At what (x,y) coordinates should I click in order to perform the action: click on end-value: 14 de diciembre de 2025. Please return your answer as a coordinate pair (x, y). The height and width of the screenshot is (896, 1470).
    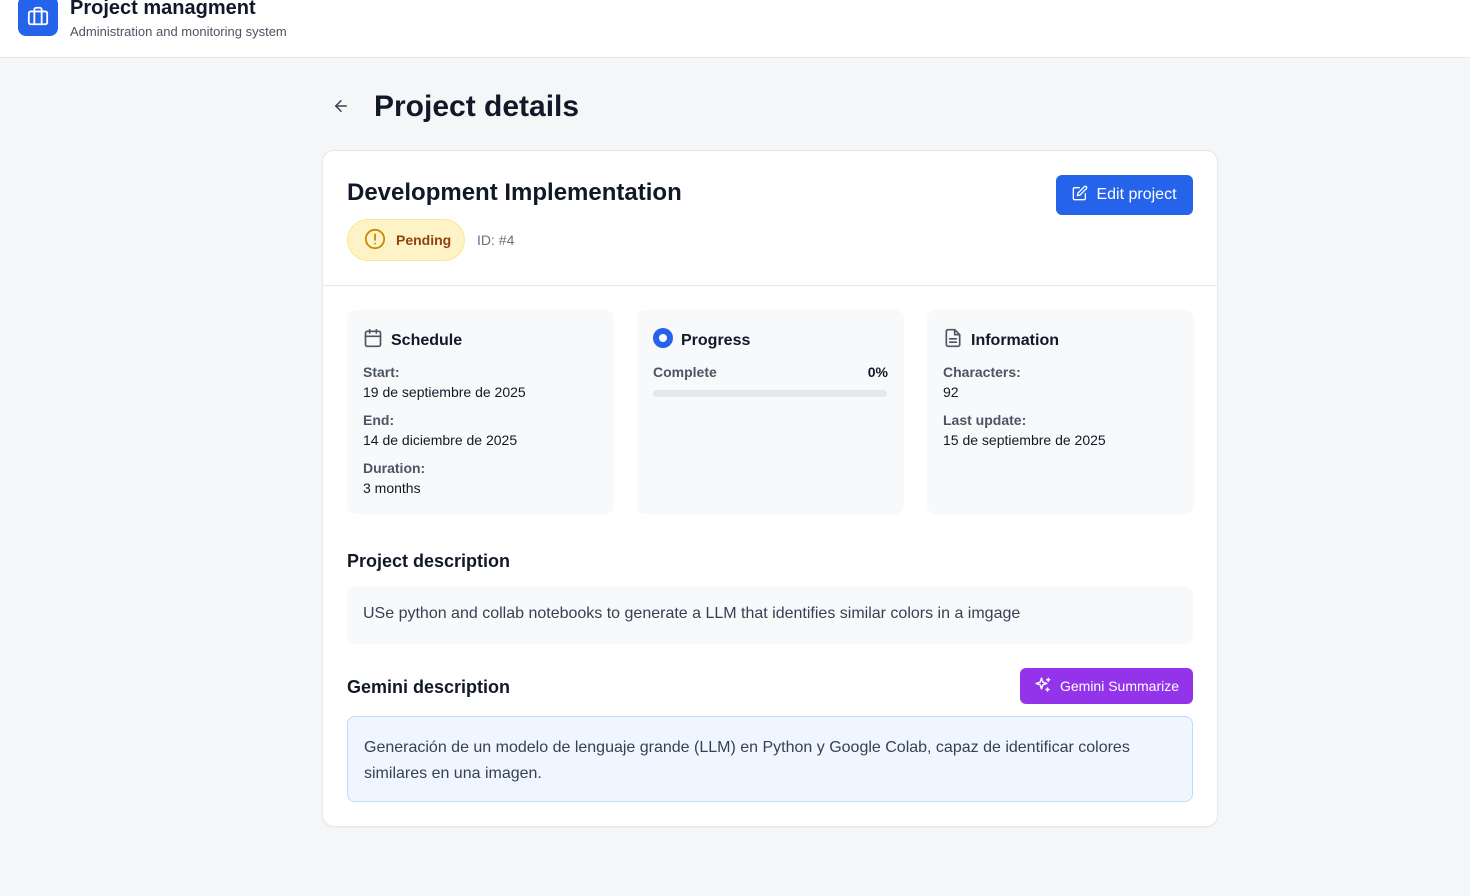
    Looking at the image, I should click on (440, 440).